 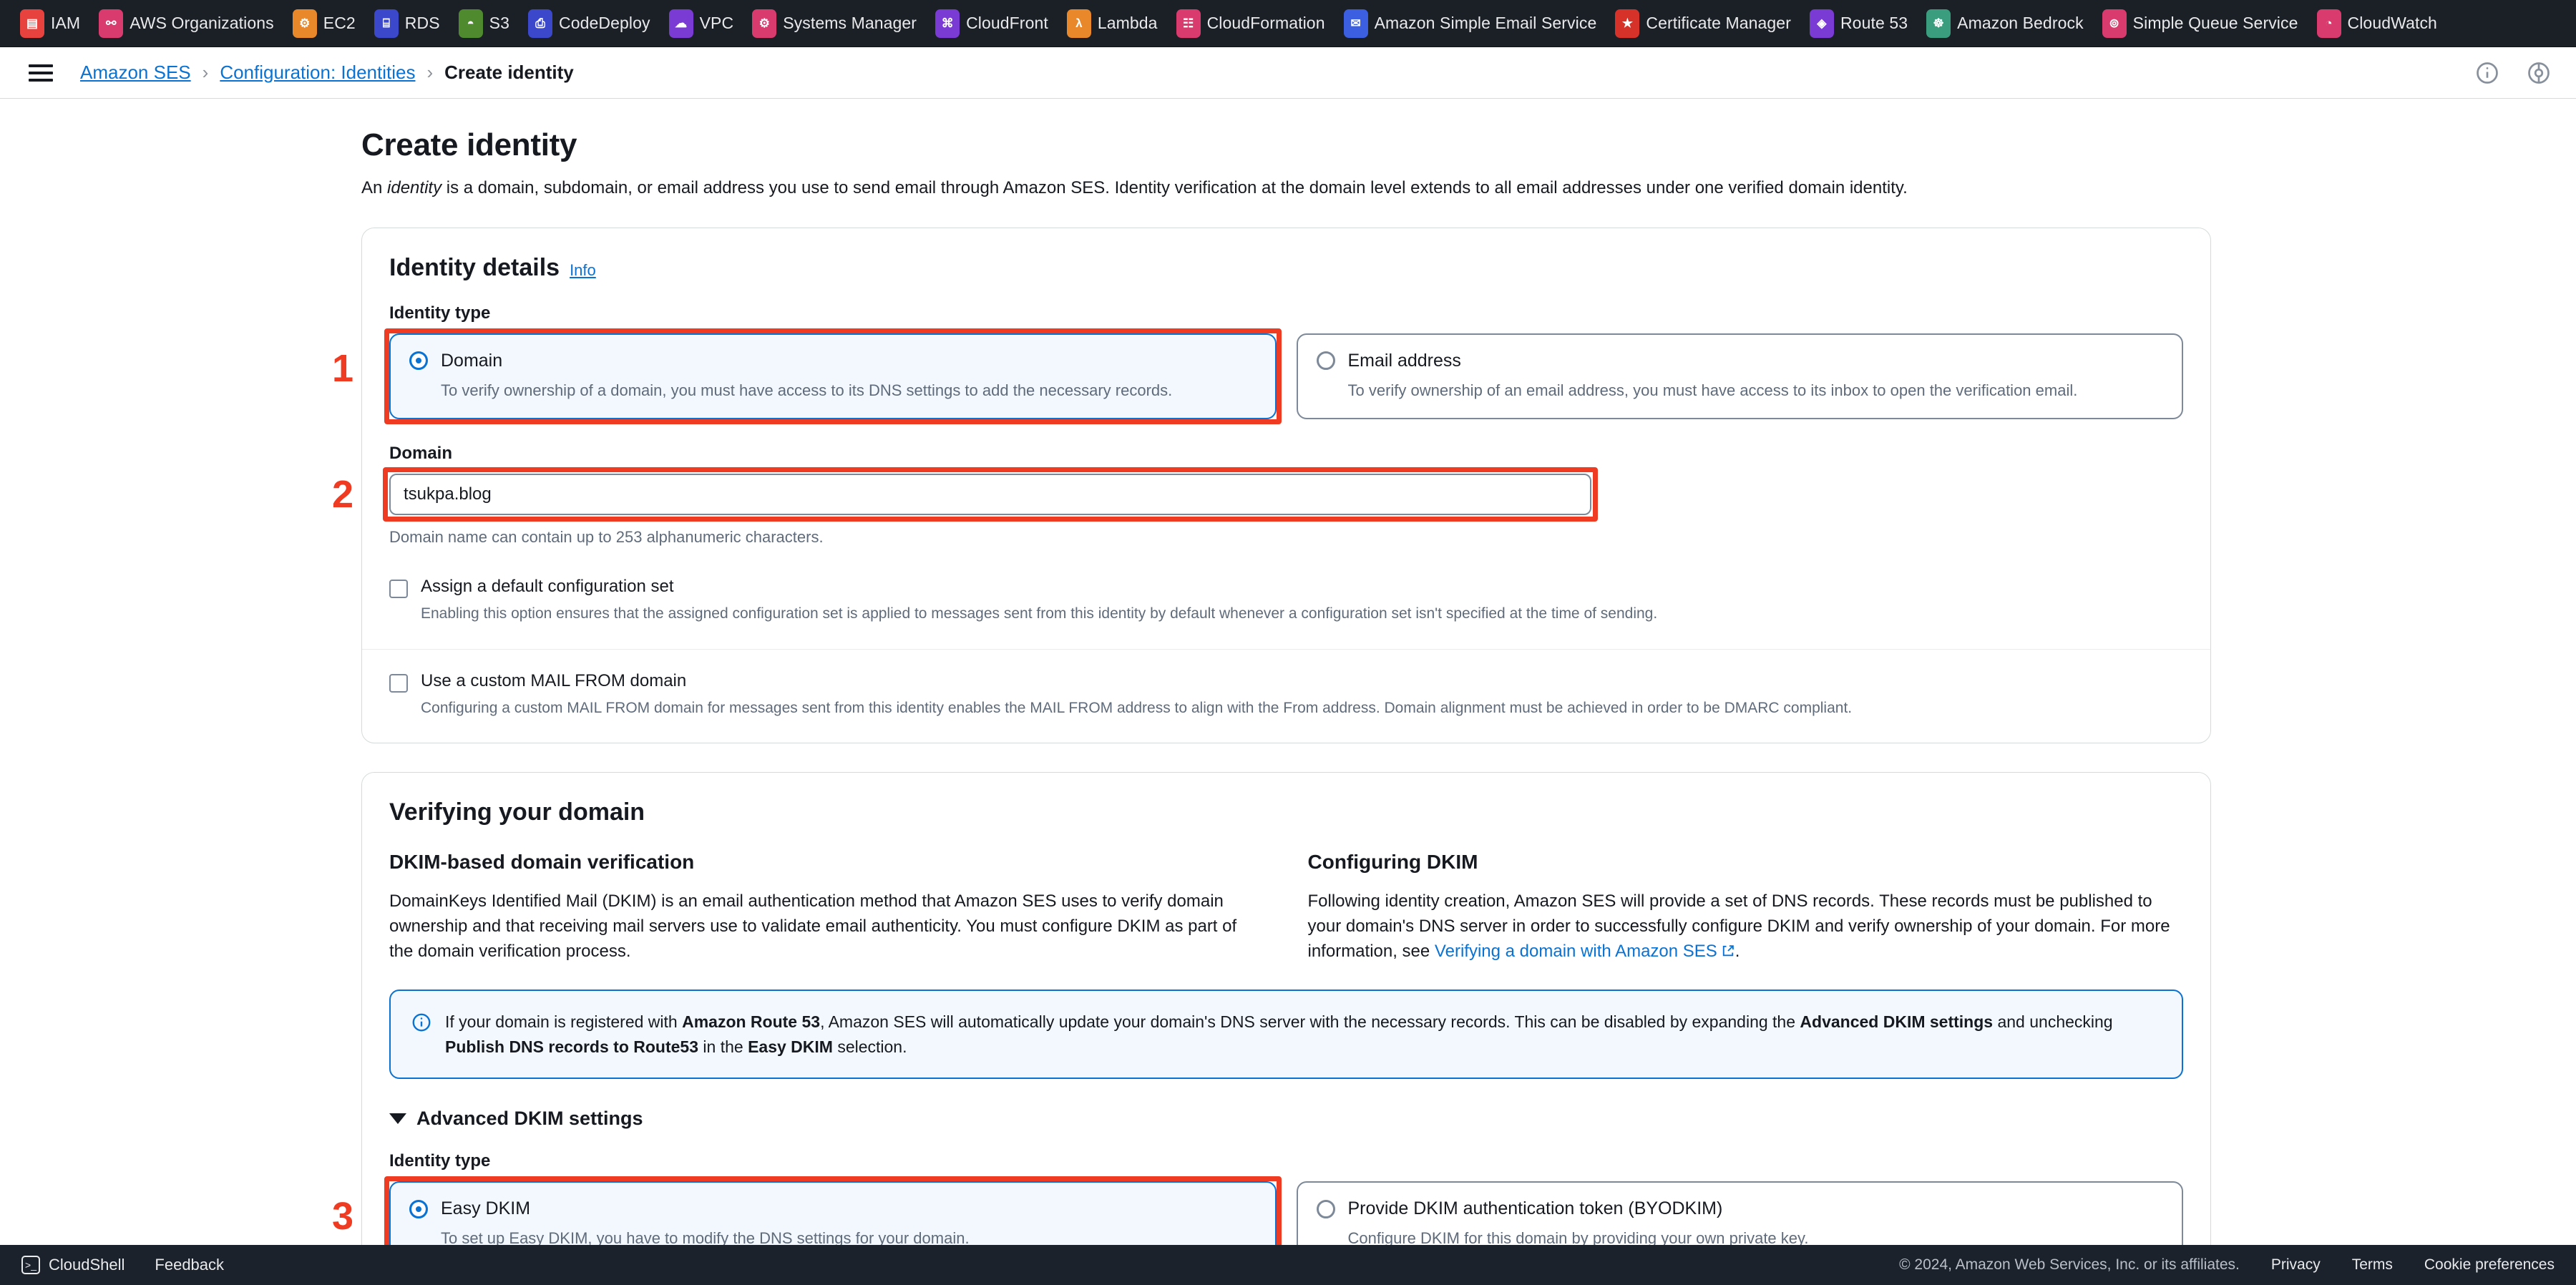 What do you see at coordinates (41, 73) in the screenshot?
I see `hamburger-icon` at bounding box center [41, 73].